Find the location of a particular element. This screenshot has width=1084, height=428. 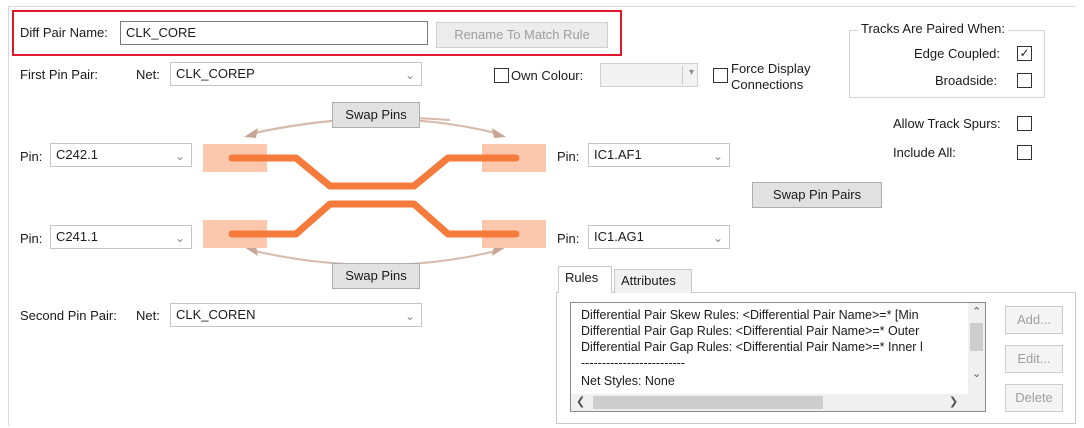

tracks-paired-title: Tracks Are Paired When: is located at coordinates (933, 29).